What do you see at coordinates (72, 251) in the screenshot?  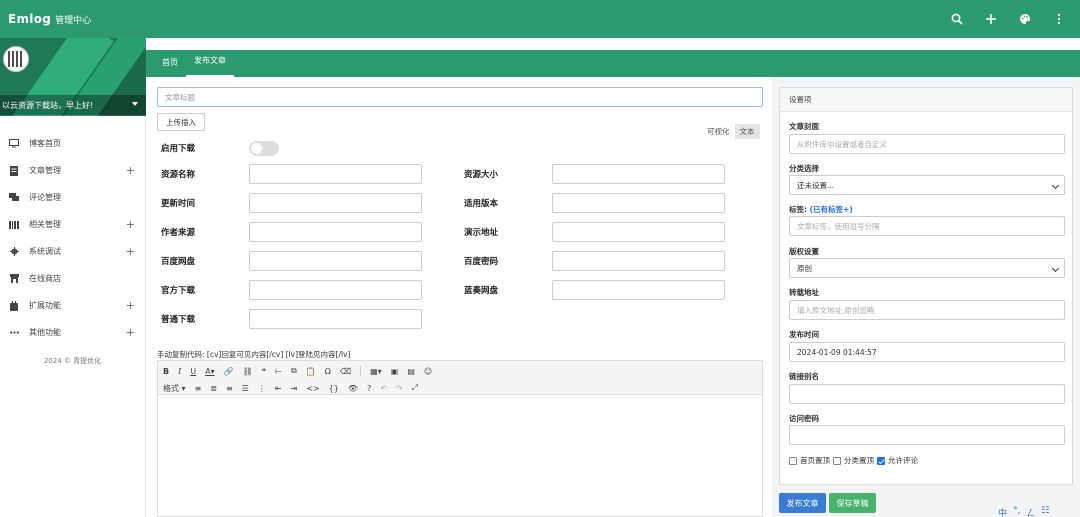 I see `sidebar-item-system-debug: 系统调试 +` at bounding box center [72, 251].